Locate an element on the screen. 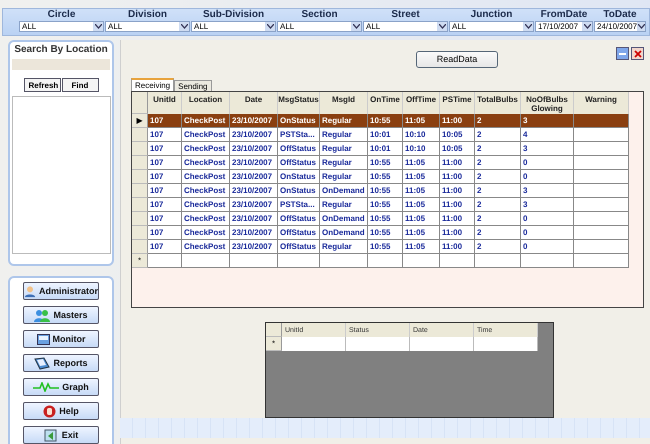 This screenshot has height=444, width=650. column-header: Warning is located at coordinates (601, 103).